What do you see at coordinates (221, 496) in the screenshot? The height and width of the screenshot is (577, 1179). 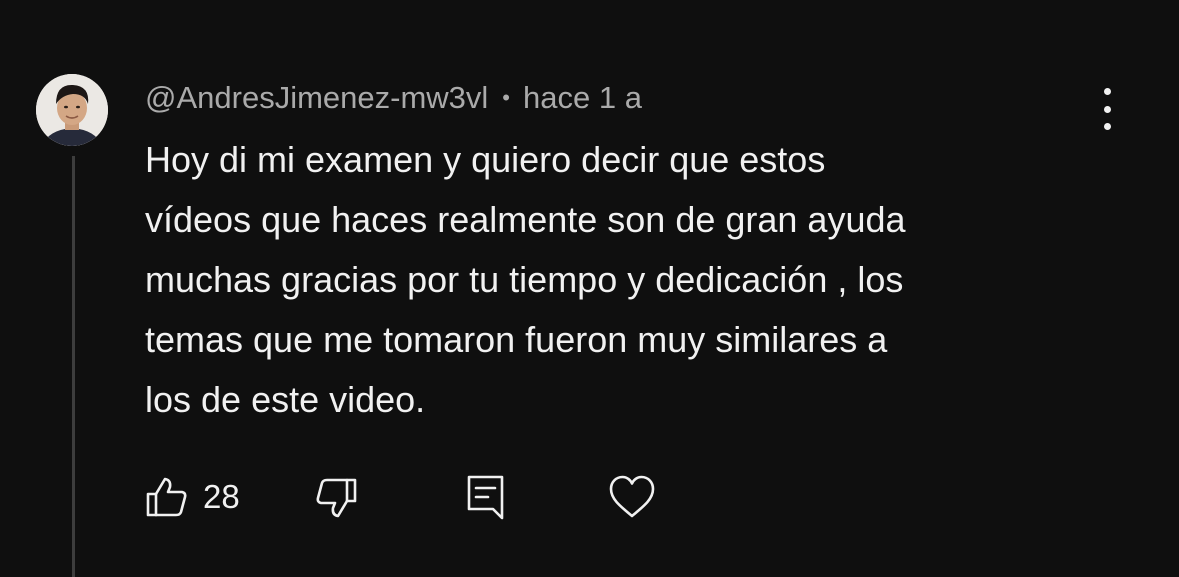 I see `like-count: 28` at bounding box center [221, 496].